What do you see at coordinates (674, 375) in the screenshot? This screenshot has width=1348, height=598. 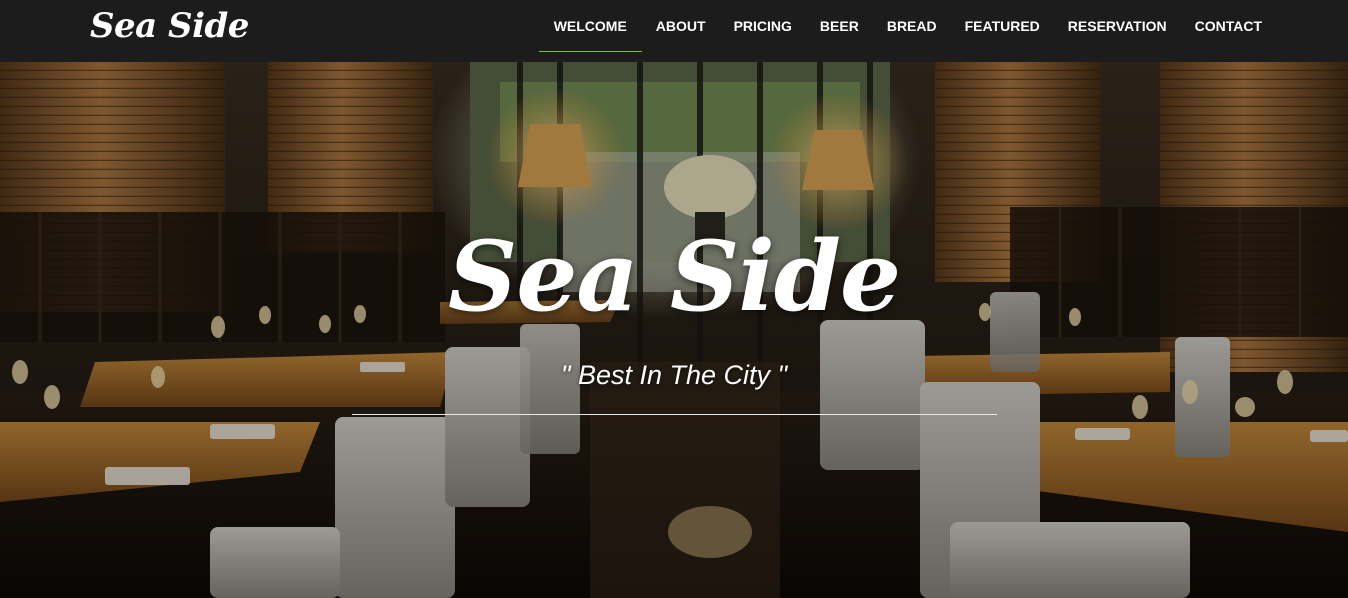 I see `hero-tagline: " Best In The City "` at bounding box center [674, 375].